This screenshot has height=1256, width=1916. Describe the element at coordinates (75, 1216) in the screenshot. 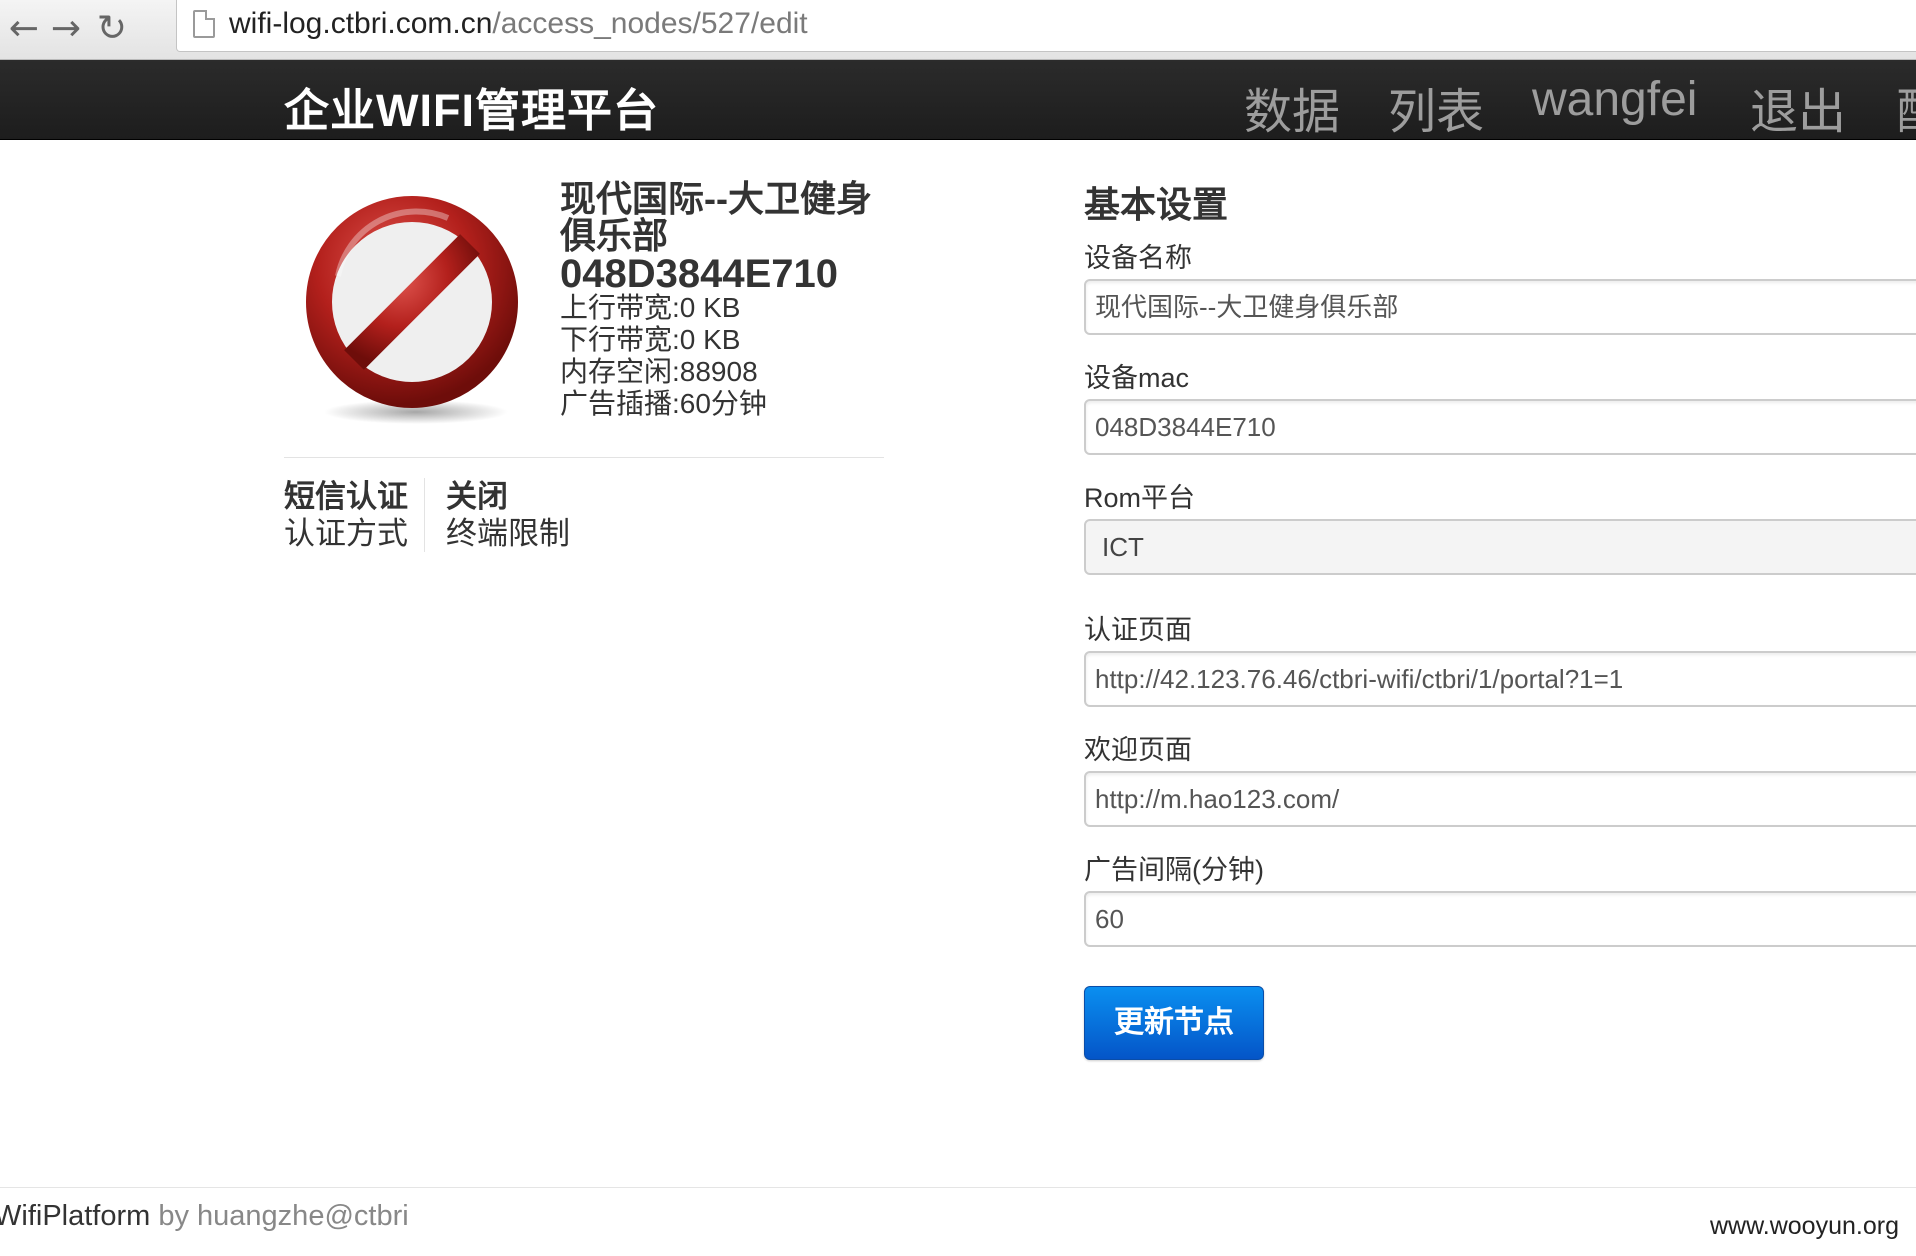

I see `footer-product: WifiPlatform` at that location.